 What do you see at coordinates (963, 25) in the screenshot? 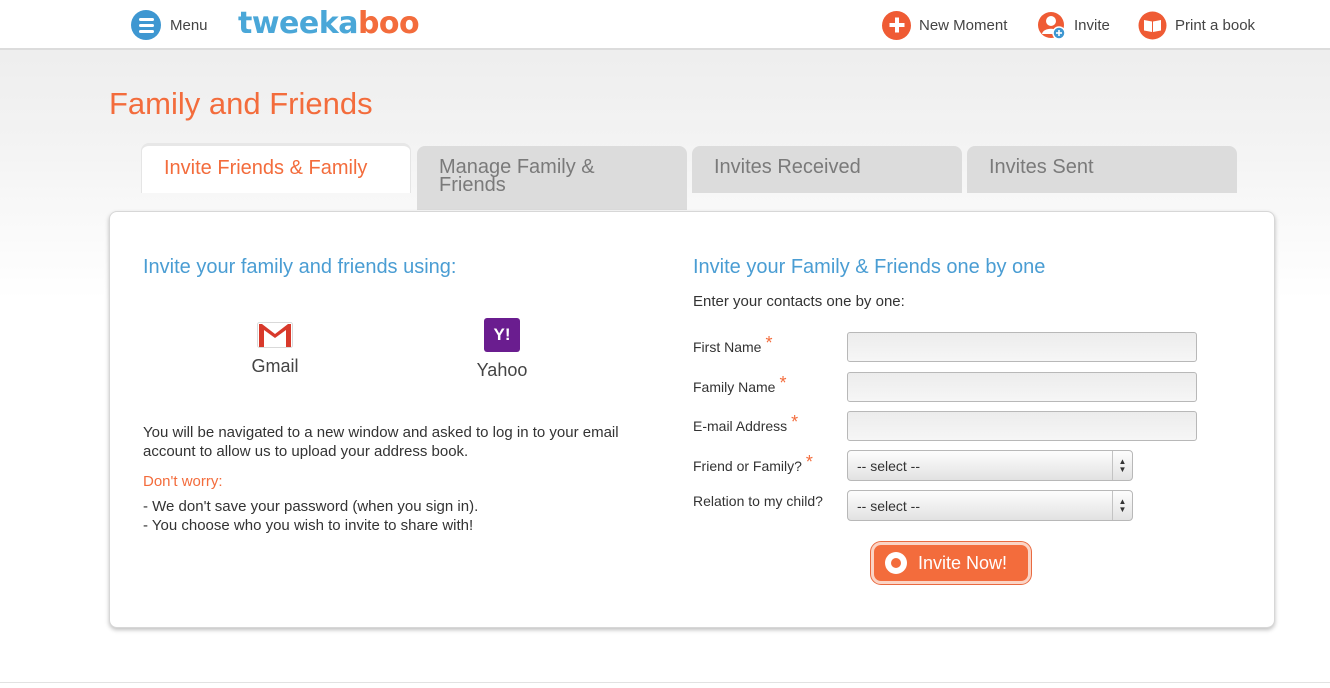
I see `new-moment-label: New Moment` at bounding box center [963, 25].